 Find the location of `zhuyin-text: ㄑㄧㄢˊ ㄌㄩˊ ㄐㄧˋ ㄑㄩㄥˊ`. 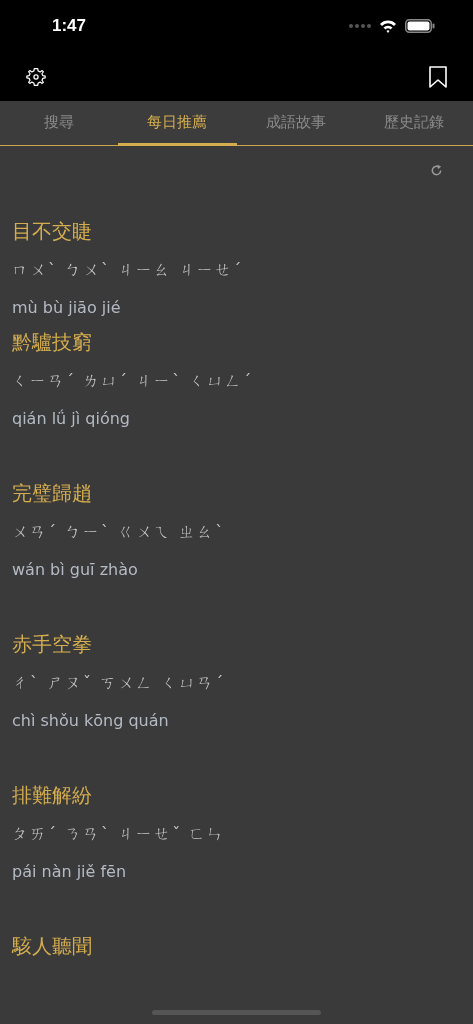

zhuyin-text: ㄑㄧㄢˊ ㄌㄩˊ ㄐㄧˋ ㄑㄩㄥˊ is located at coordinates (133, 381).